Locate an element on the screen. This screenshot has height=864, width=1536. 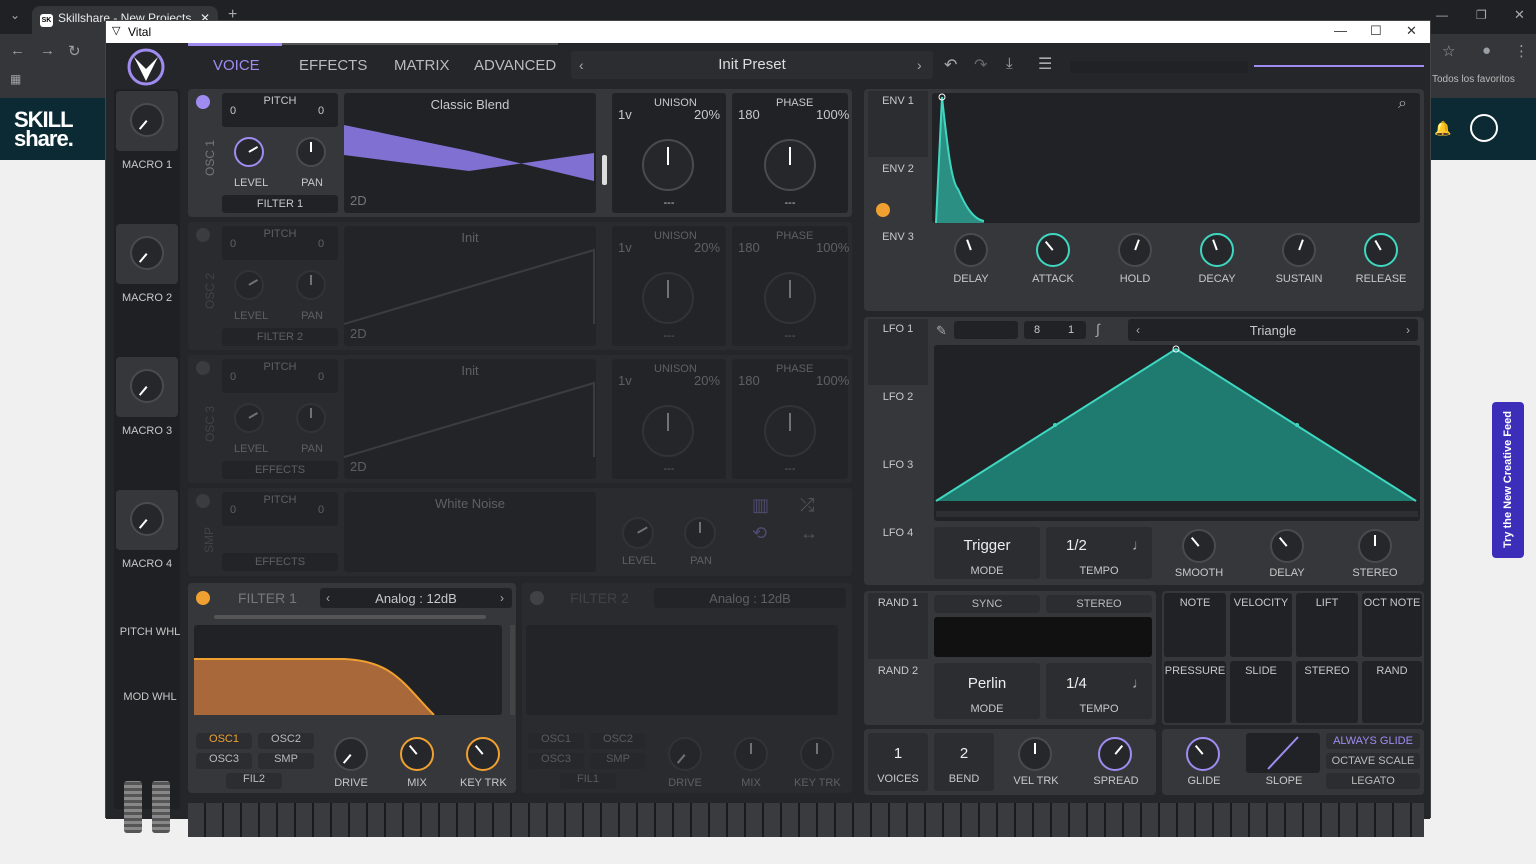
menu-dots-icon: ⋮ is located at coordinates (1521, 51).